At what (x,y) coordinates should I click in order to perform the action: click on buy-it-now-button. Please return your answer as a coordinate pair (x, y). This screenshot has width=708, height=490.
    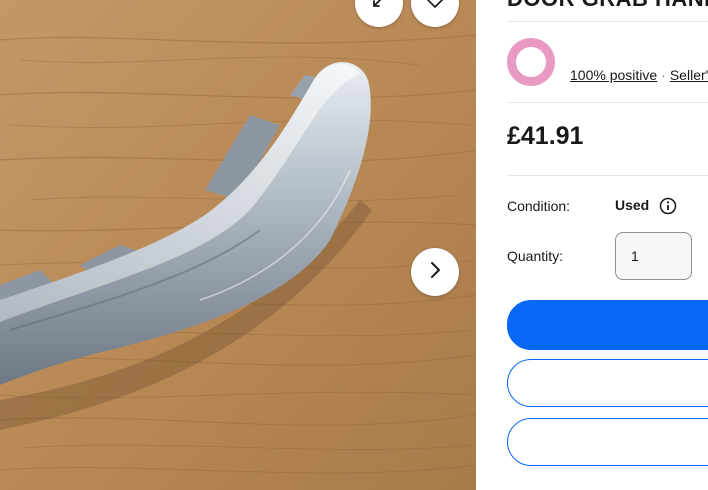
    Looking at the image, I should click on (607, 325).